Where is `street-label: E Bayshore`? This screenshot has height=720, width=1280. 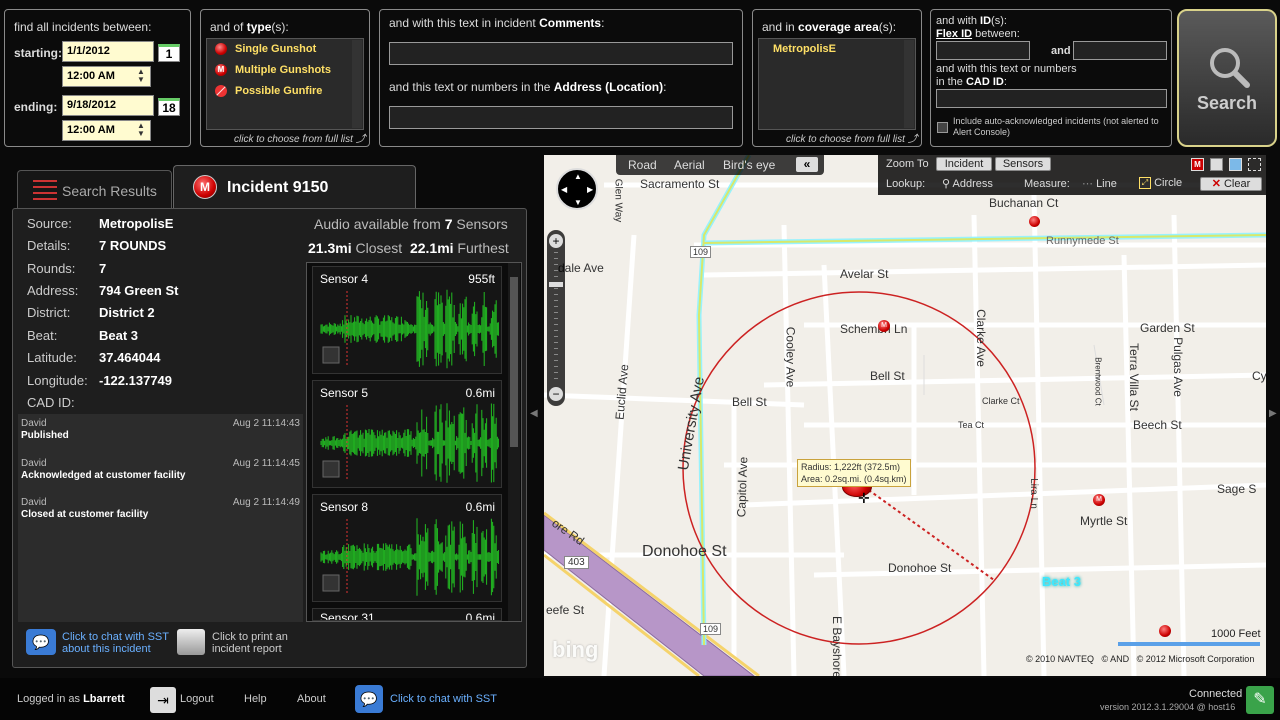
street-label: E Bayshore is located at coordinates (837, 645).